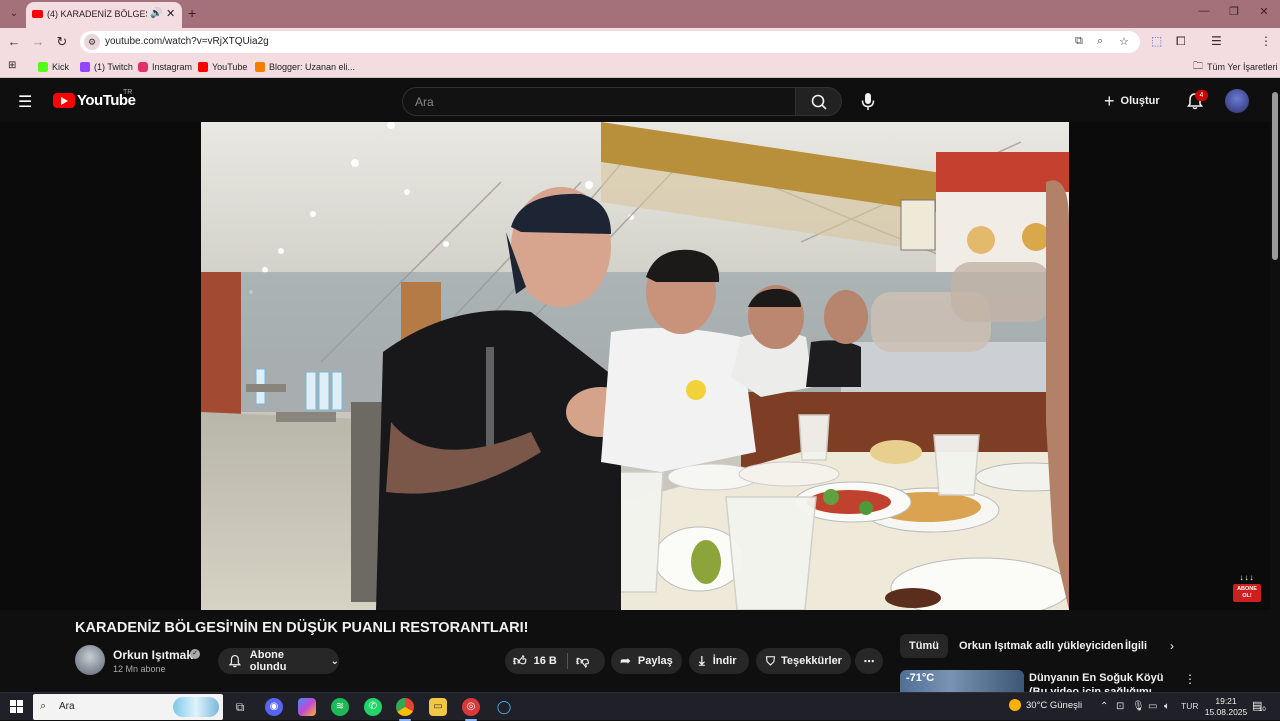  What do you see at coordinates (1247, 588) in the screenshot?
I see `subscribe-watermark: ↓↓↓ ABONE OL!` at bounding box center [1247, 588].